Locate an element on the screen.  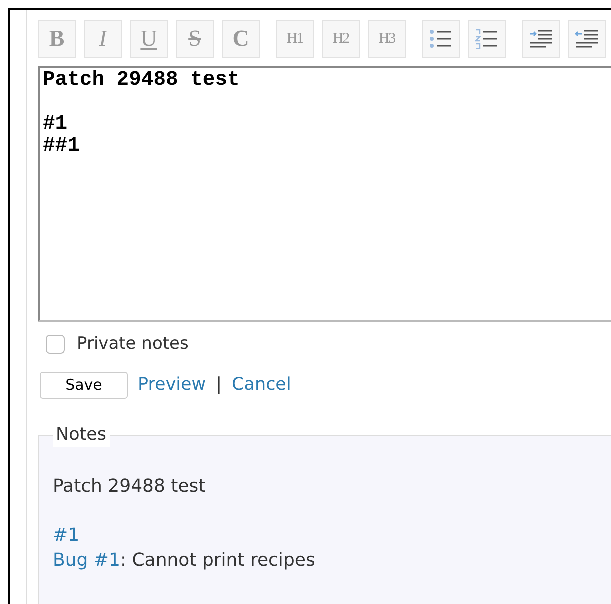
preview-link: Preview is located at coordinates (172, 385).